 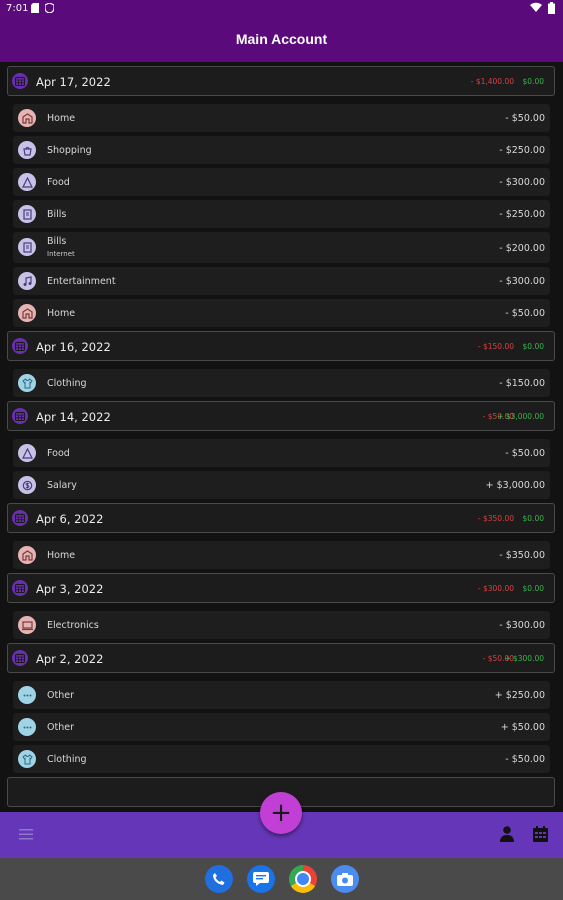 What do you see at coordinates (492, 81) in the screenshot?
I see `group-expense-total: - $1,400.00` at bounding box center [492, 81].